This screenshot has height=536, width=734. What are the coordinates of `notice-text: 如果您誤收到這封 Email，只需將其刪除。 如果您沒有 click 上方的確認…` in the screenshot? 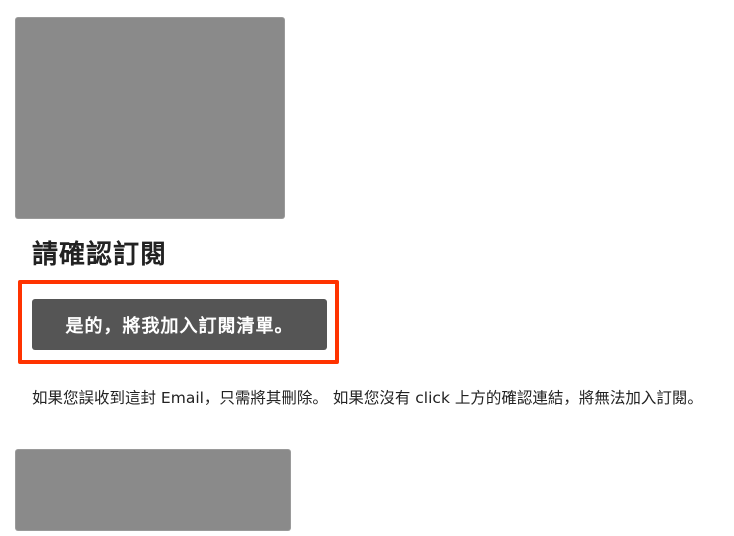 It's located at (367, 398).